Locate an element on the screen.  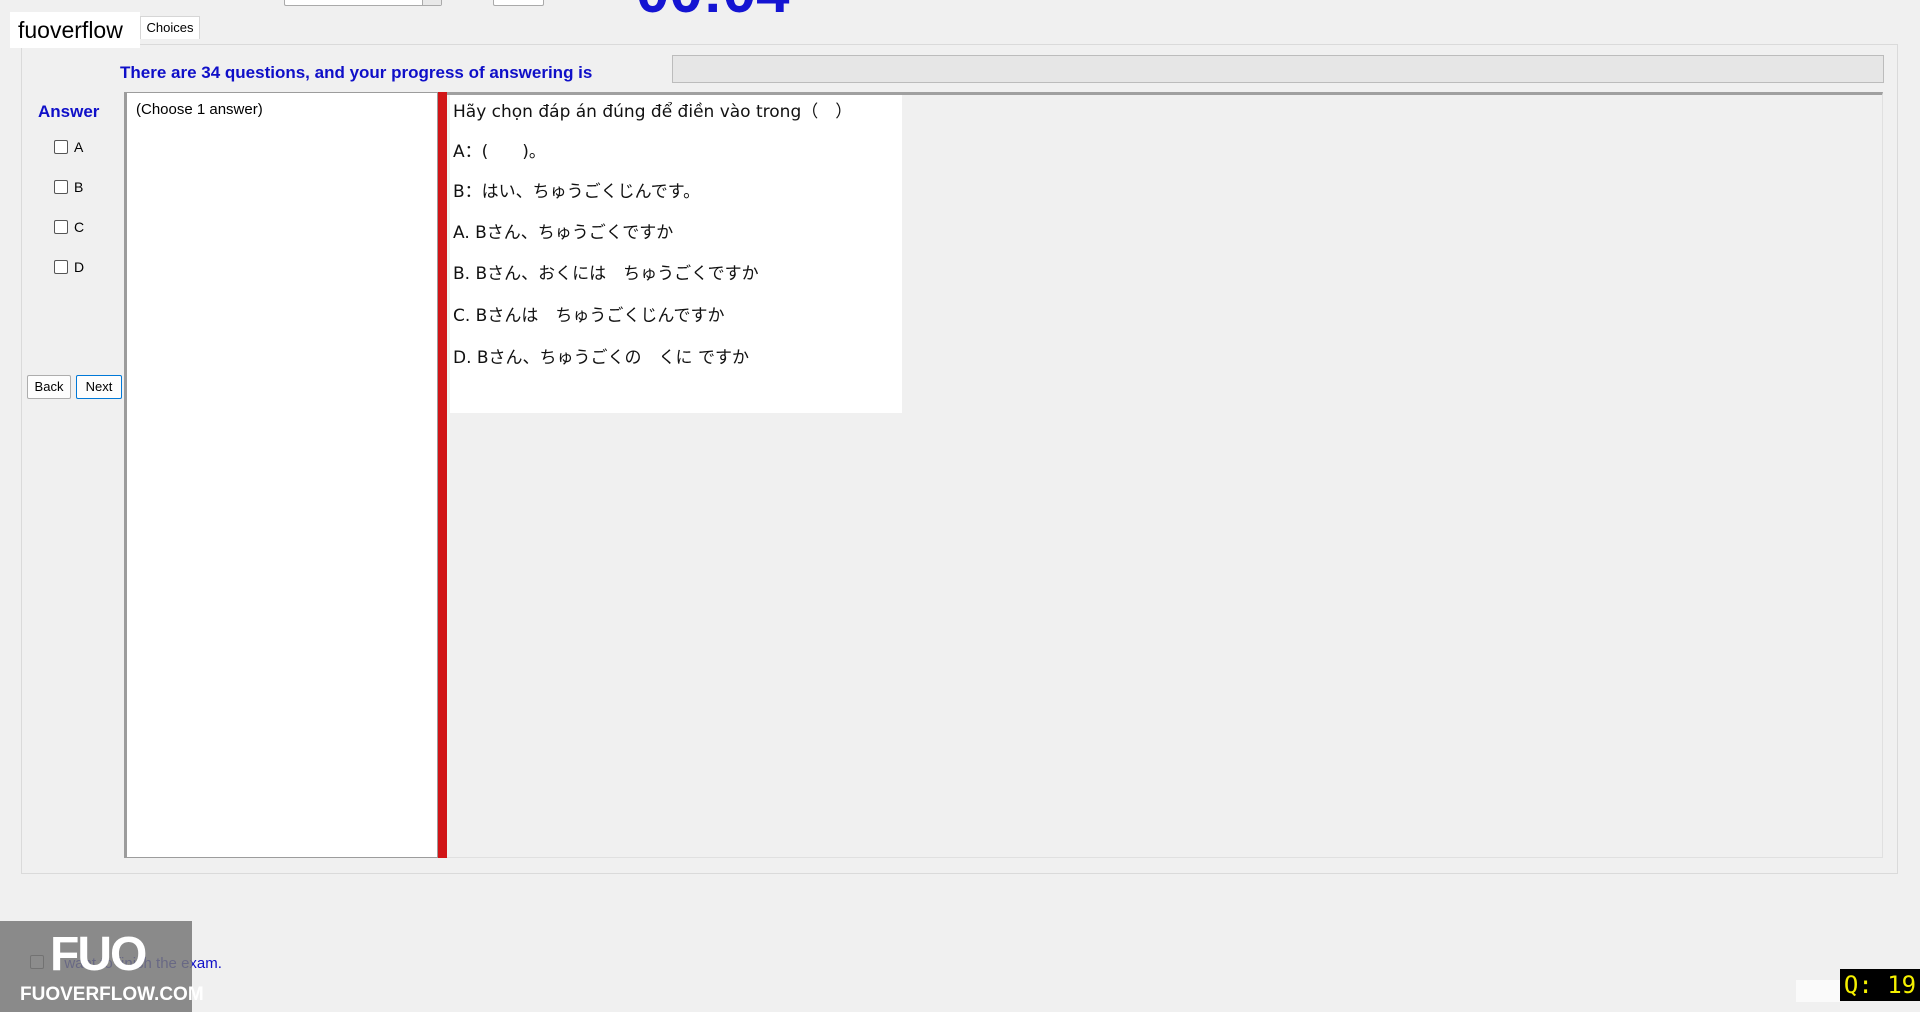
answer-option-b: B is located at coordinates (68, 187).